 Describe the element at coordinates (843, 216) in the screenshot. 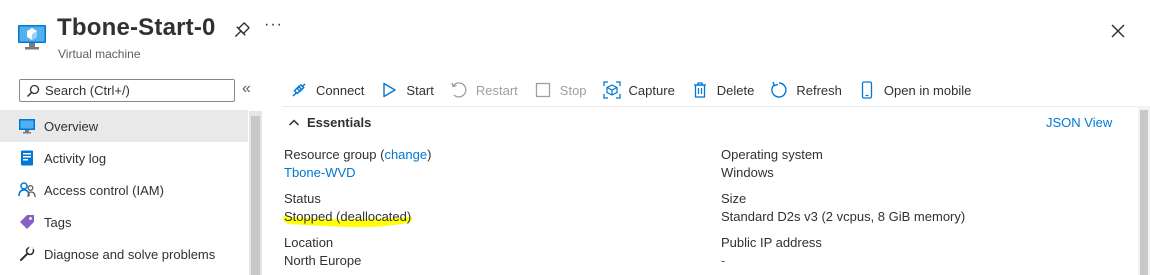

I see `size-value: Standard D2s v3 (2 vcpus, 8 GiB memory)` at that location.